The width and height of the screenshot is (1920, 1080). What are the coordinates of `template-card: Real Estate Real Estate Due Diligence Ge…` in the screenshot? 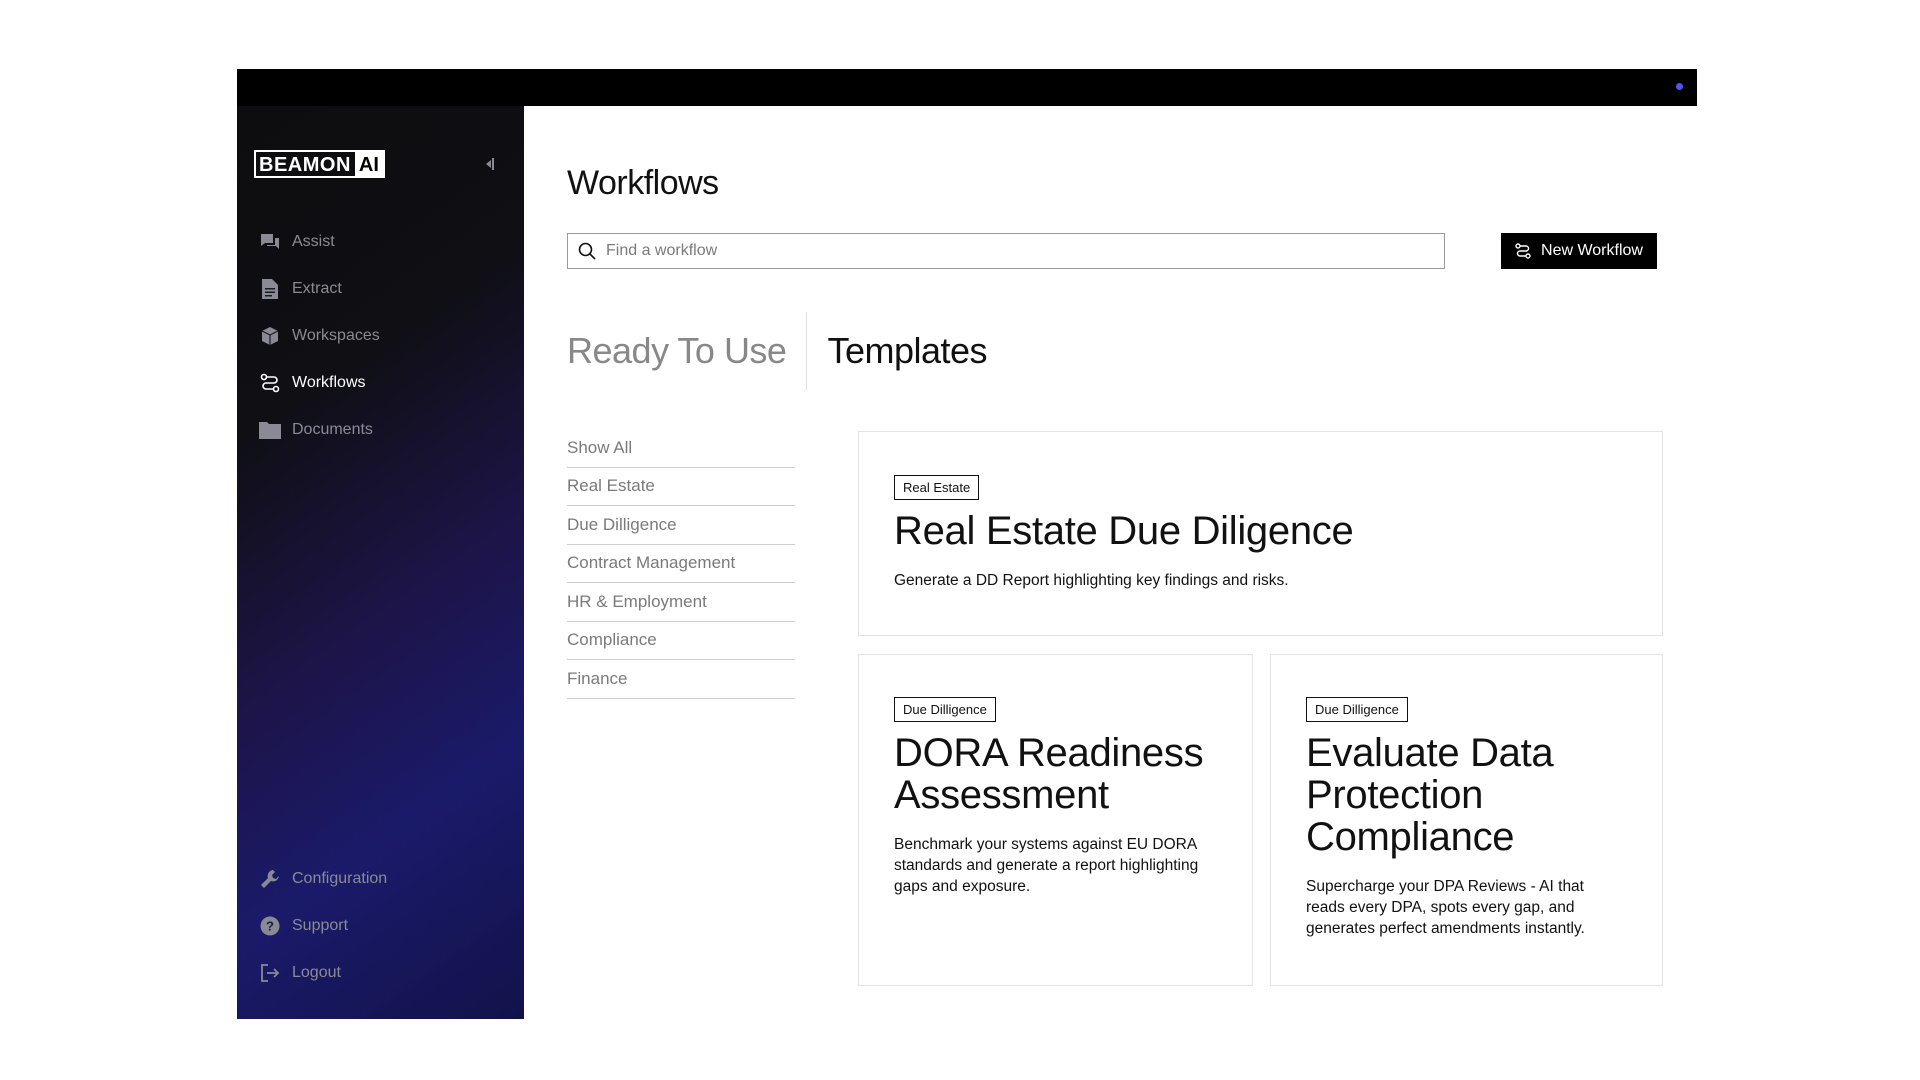 It's located at (1260, 533).